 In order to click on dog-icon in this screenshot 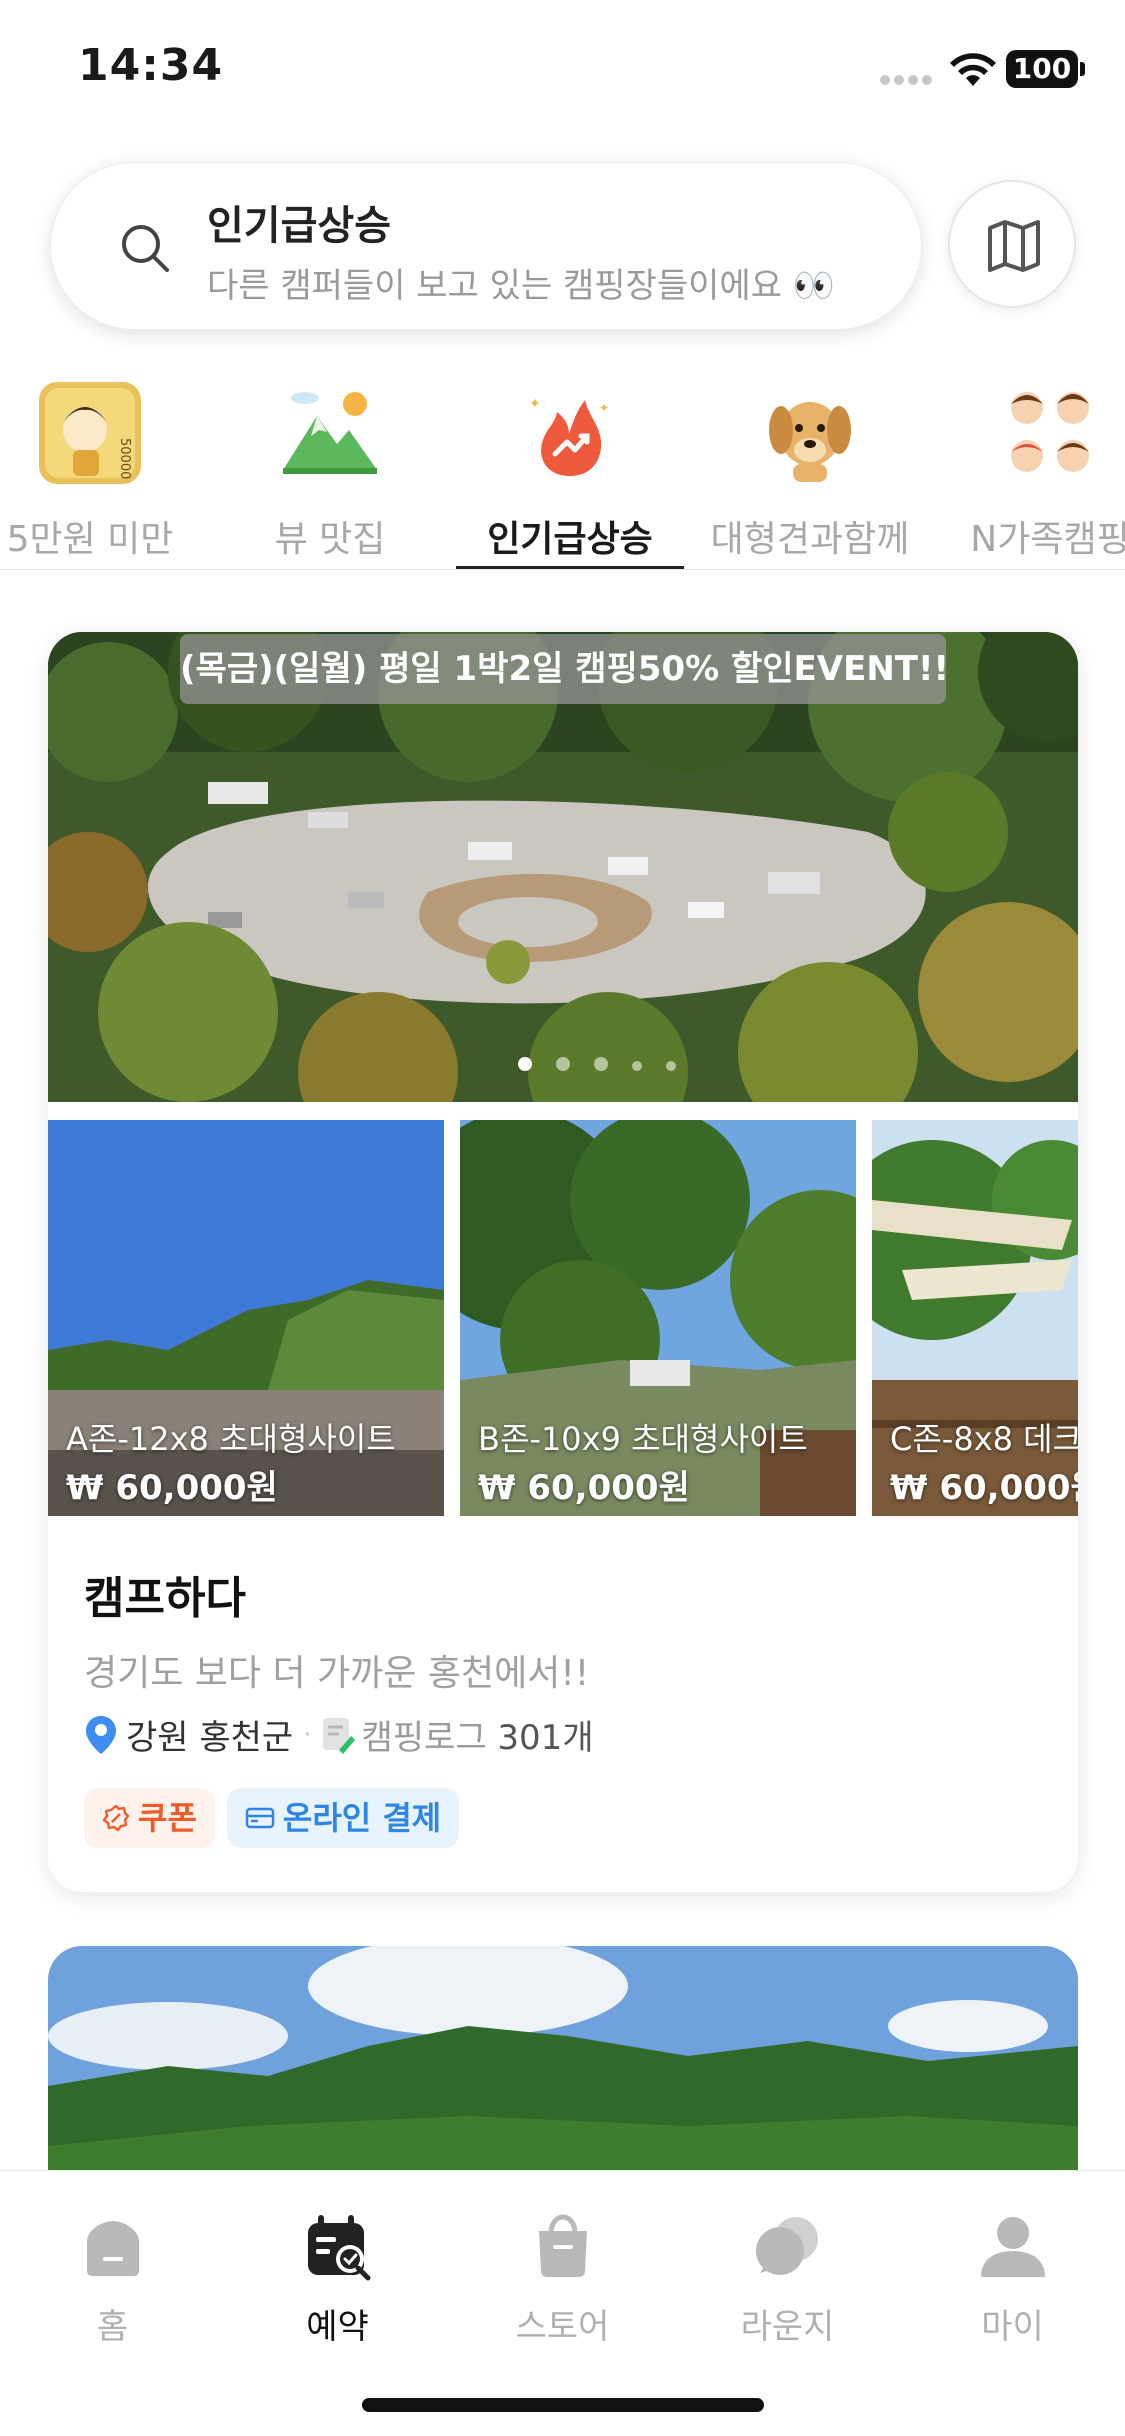, I will do `click(810, 442)`.